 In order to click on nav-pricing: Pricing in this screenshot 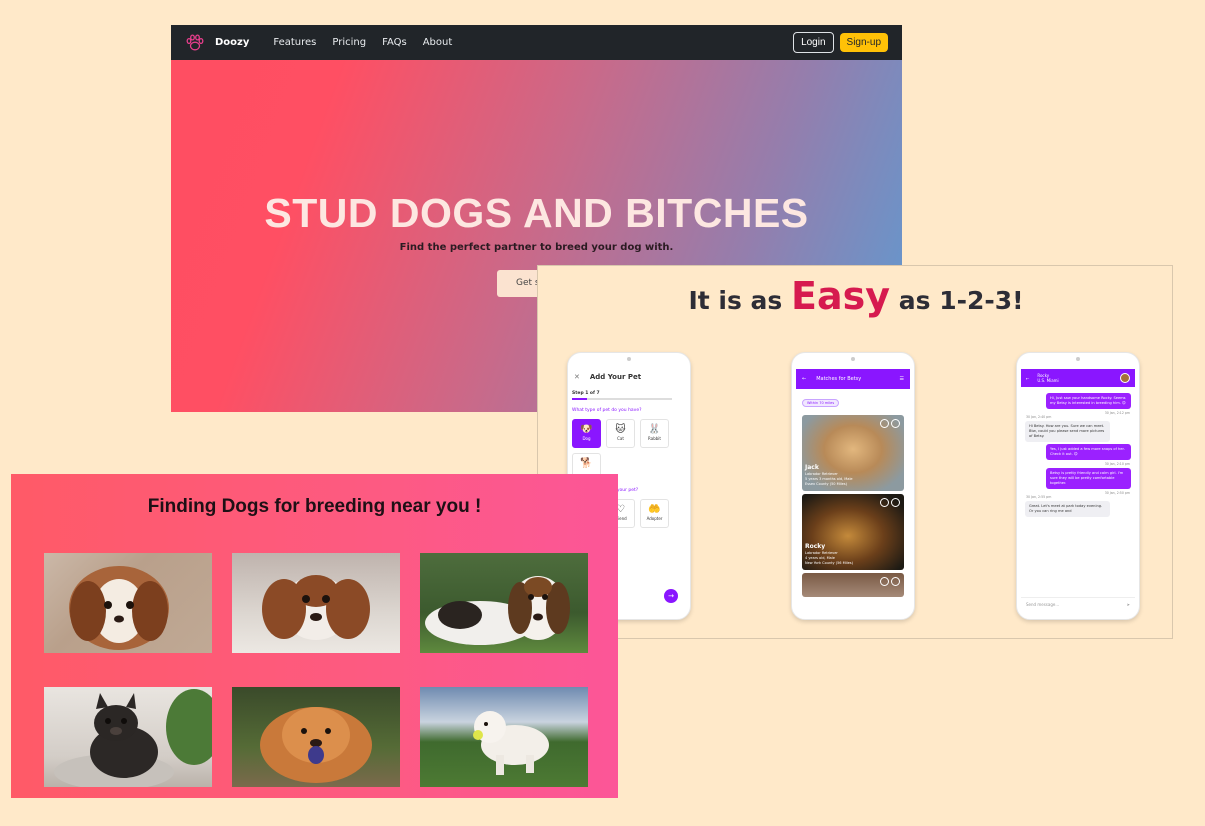, I will do `click(349, 42)`.